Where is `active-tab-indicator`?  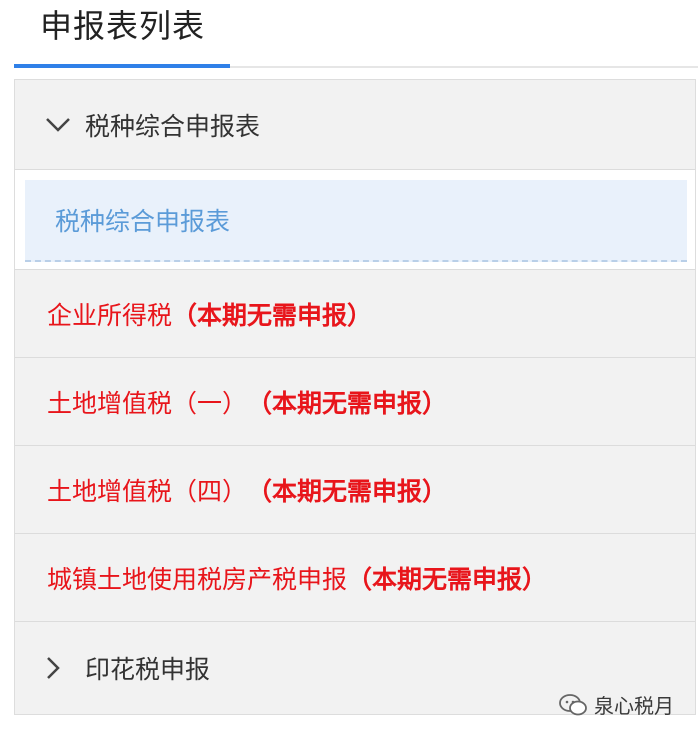
active-tab-indicator is located at coordinates (122, 66).